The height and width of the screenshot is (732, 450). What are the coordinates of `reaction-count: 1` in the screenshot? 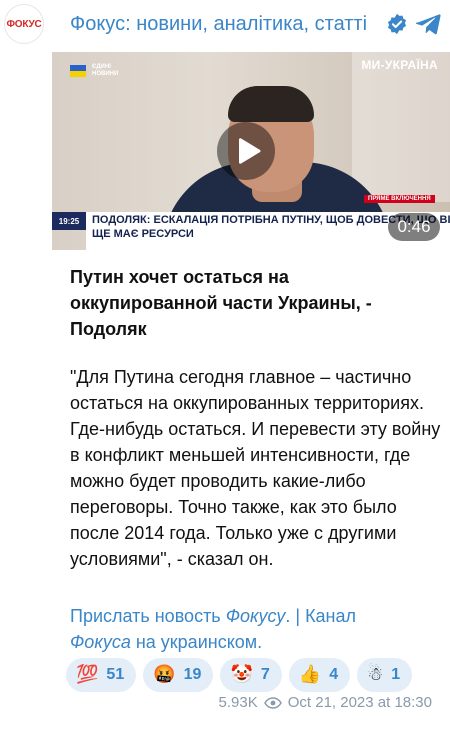 It's located at (396, 674).